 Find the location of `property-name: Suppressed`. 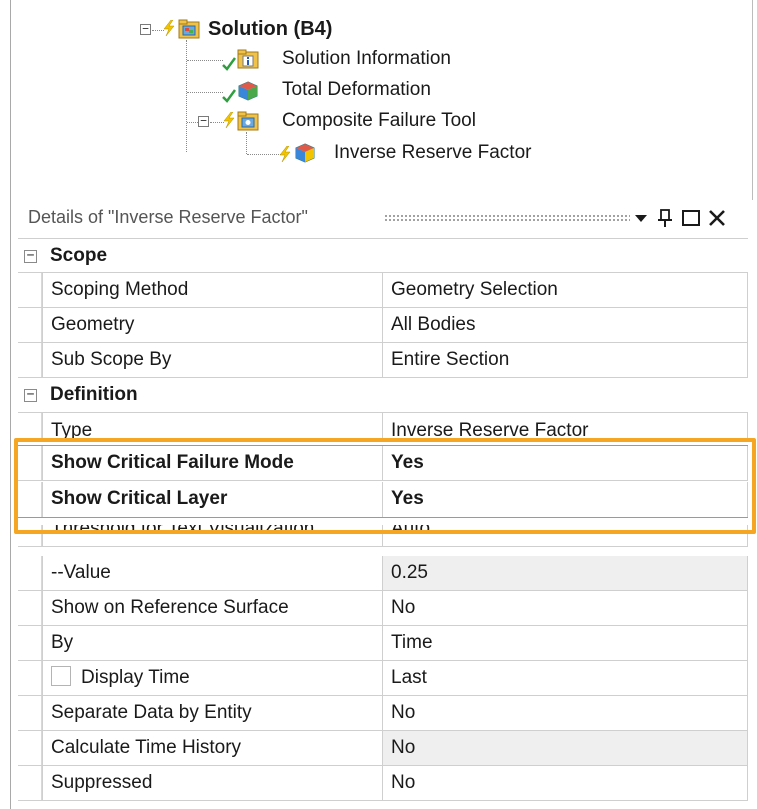

property-name: Suppressed is located at coordinates (212, 783).